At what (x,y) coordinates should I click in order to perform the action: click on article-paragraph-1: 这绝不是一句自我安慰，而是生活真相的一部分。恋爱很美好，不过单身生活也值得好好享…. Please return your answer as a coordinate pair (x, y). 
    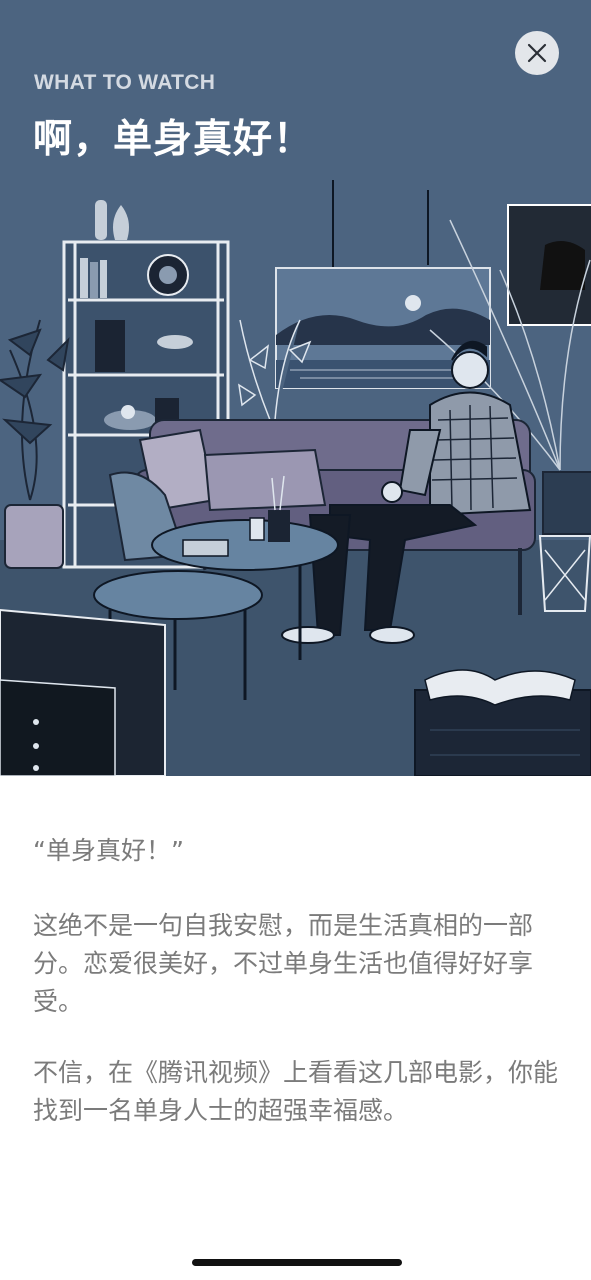
    Looking at the image, I should click on (283, 963).